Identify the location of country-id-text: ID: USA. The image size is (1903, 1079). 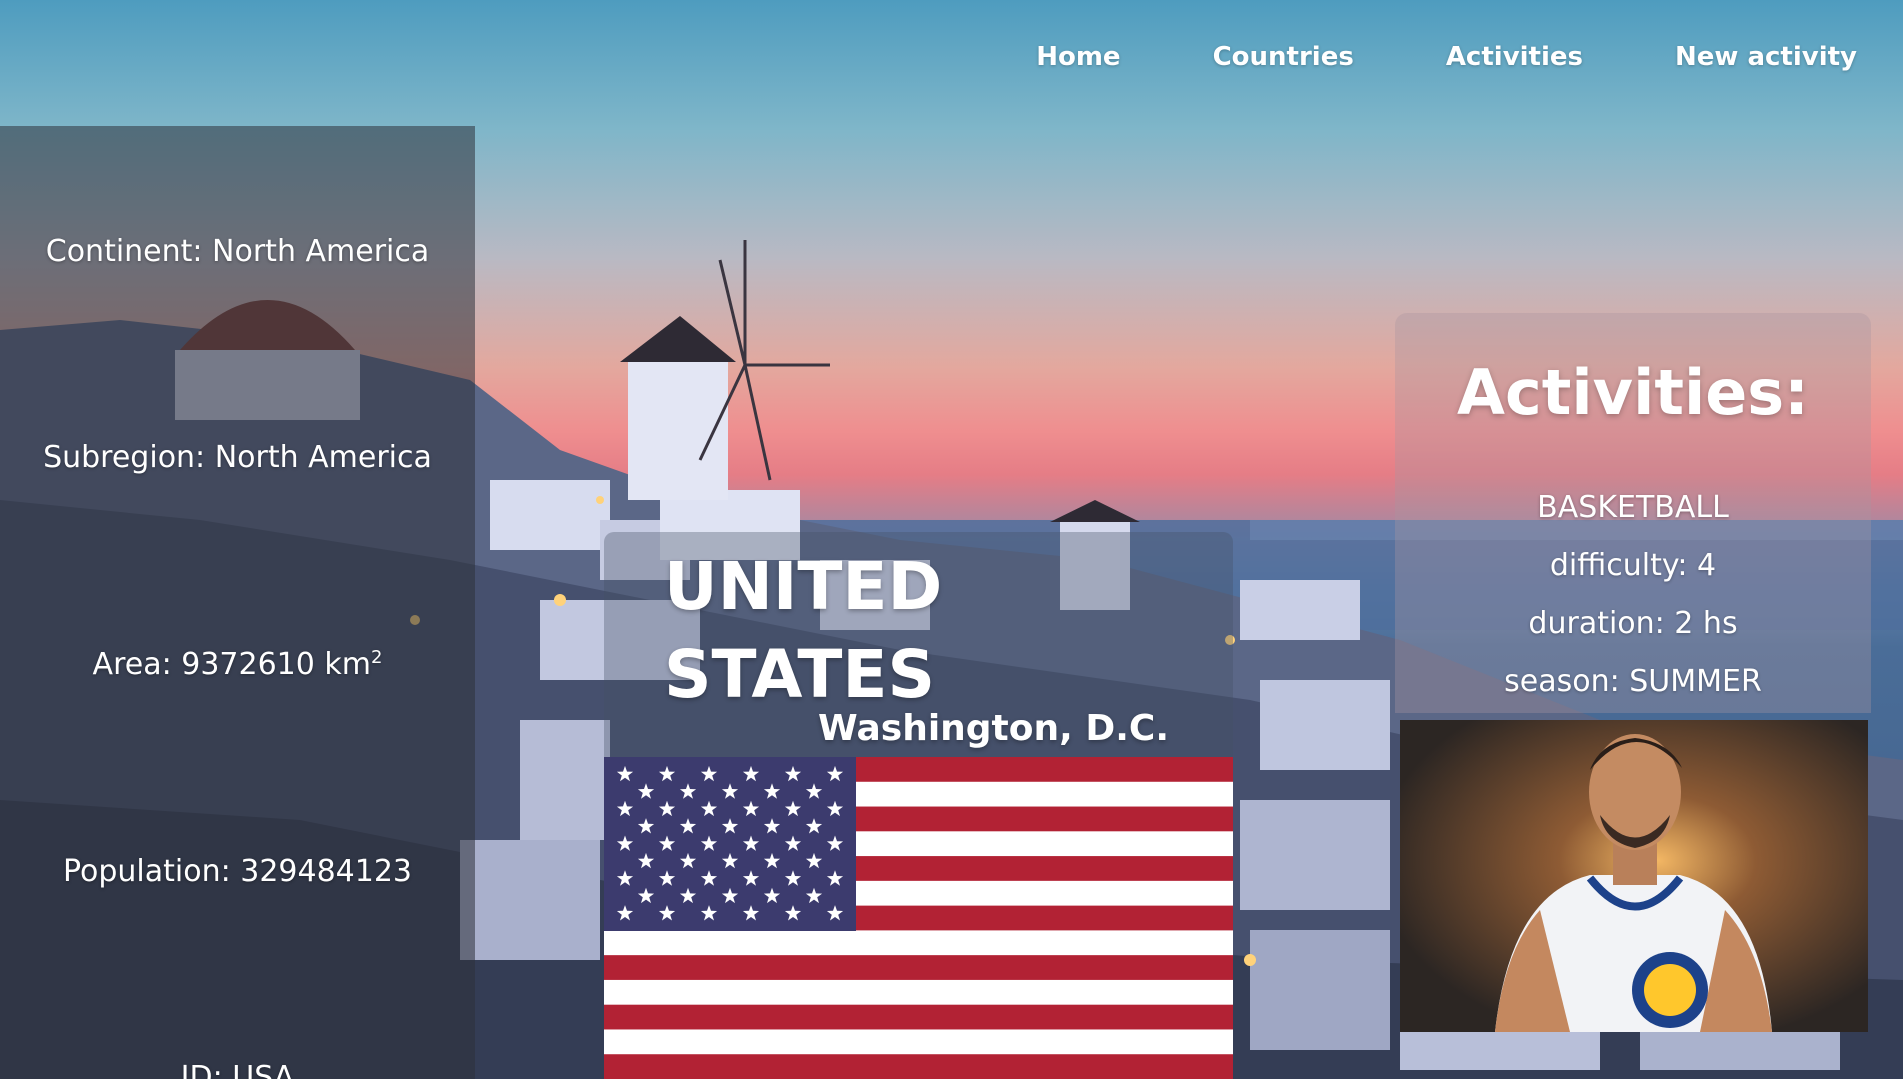
(237, 1069).